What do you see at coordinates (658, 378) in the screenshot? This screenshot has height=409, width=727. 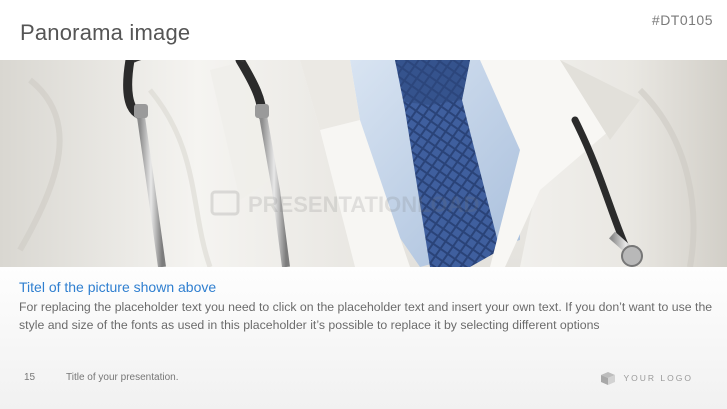 I see `logo-text: YOUR LOGO` at bounding box center [658, 378].